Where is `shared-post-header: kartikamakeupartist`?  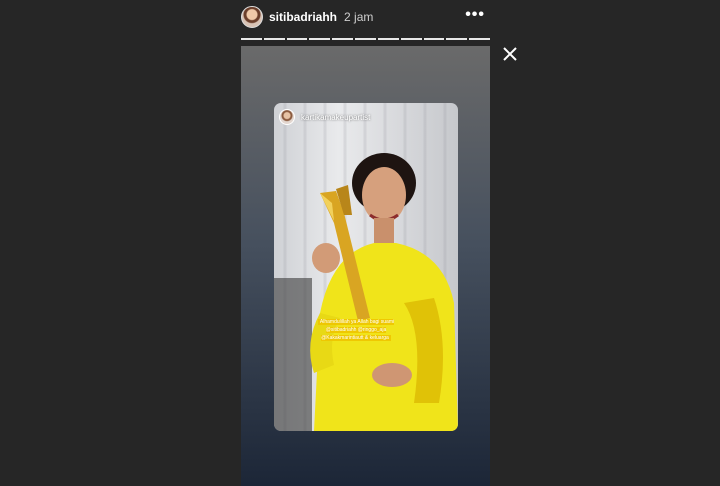 shared-post-header: kartikamakeupartist is located at coordinates (324, 117).